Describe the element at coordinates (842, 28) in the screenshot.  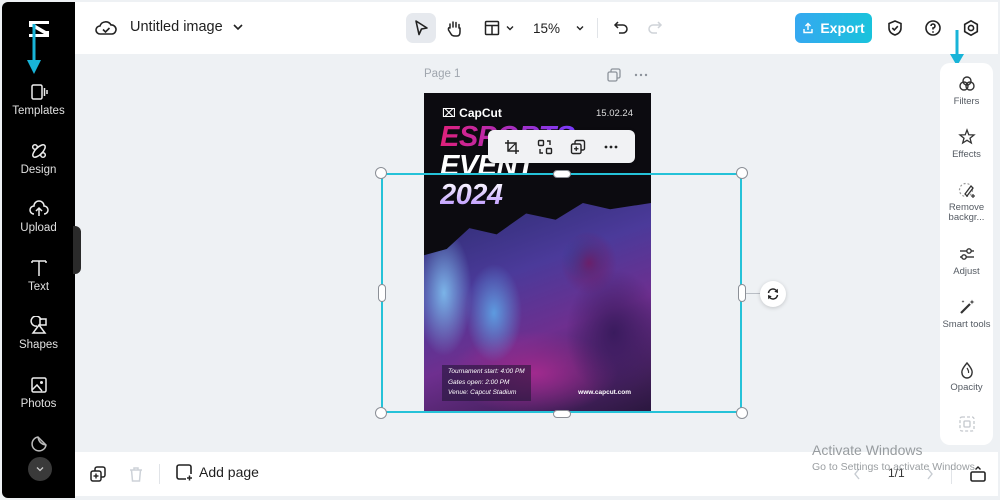
I see `export-label: Export` at that location.